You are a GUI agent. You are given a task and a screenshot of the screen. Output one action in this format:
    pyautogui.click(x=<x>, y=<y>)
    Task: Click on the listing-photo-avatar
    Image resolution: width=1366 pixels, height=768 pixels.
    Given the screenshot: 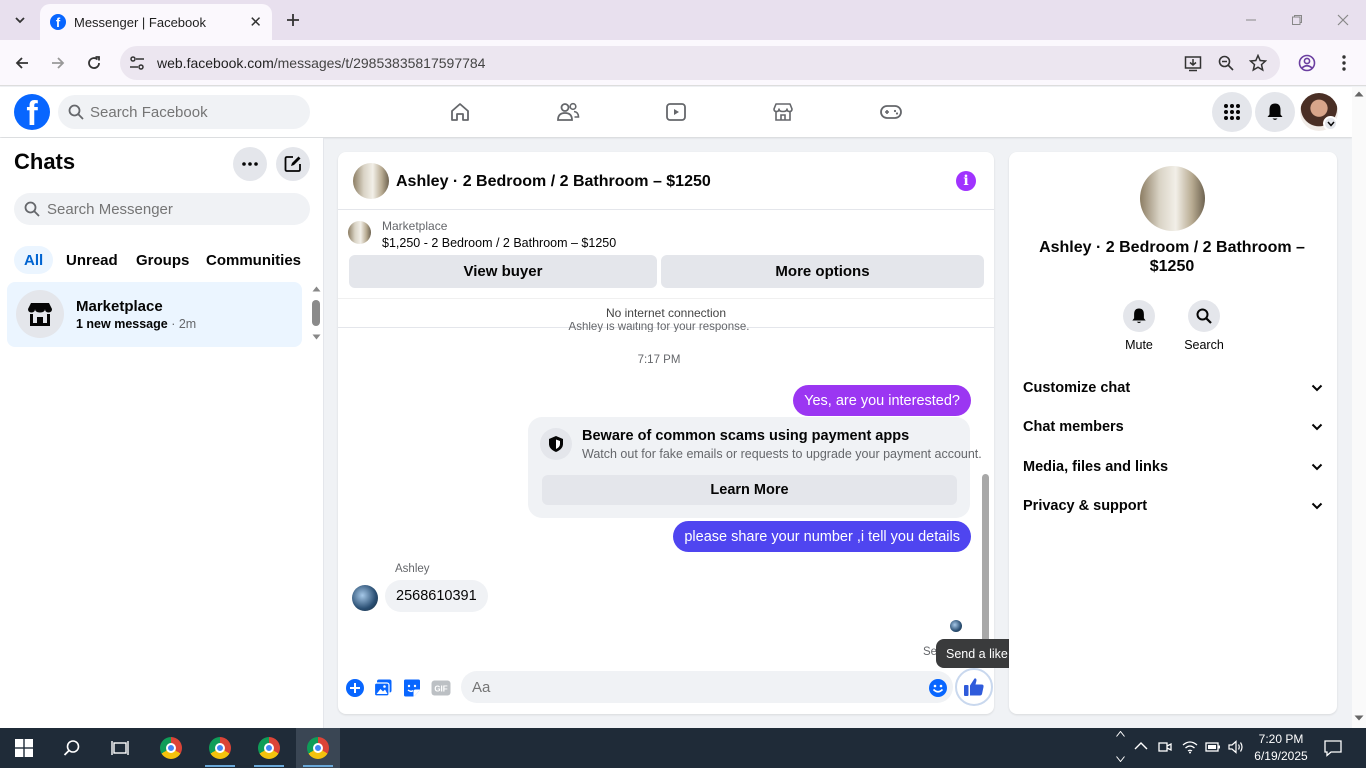 What is the action you would take?
    pyautogui.click(x=371, y=181)
    